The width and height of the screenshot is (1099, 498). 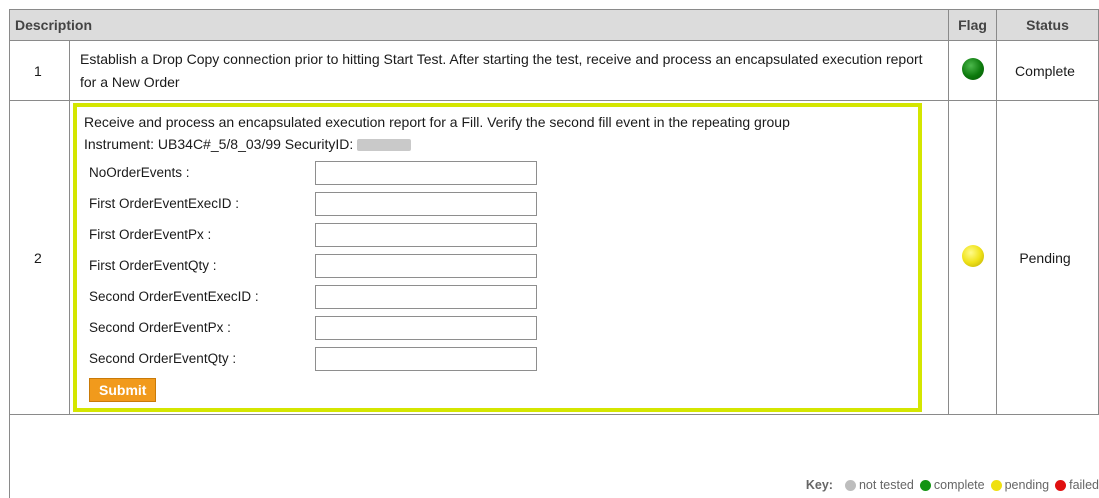 I want to click on not-tested-dot-icon, so click(x=850, y=485).